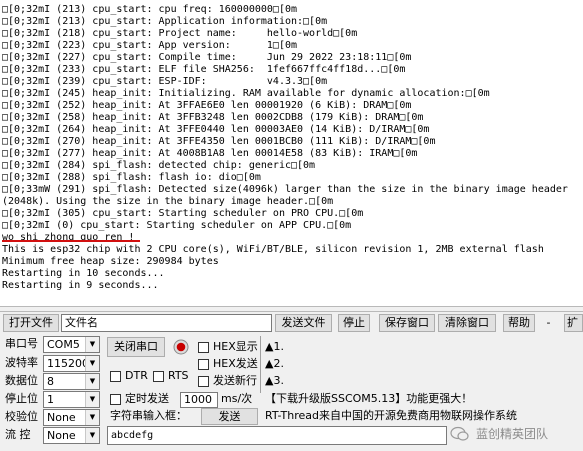  What do you see at coordinates (354, 323) in the screenshot?
I see `stop-button: 停止` at bounding box center [354, 323].